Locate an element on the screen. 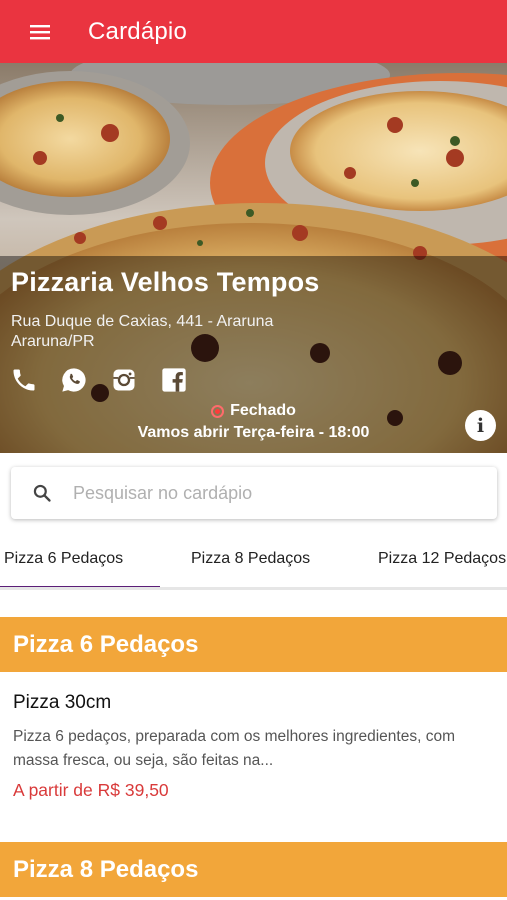 This screenshot has height=900, width=507. restaurant-city: Araruna/PR is located at coordinates (53, 341).